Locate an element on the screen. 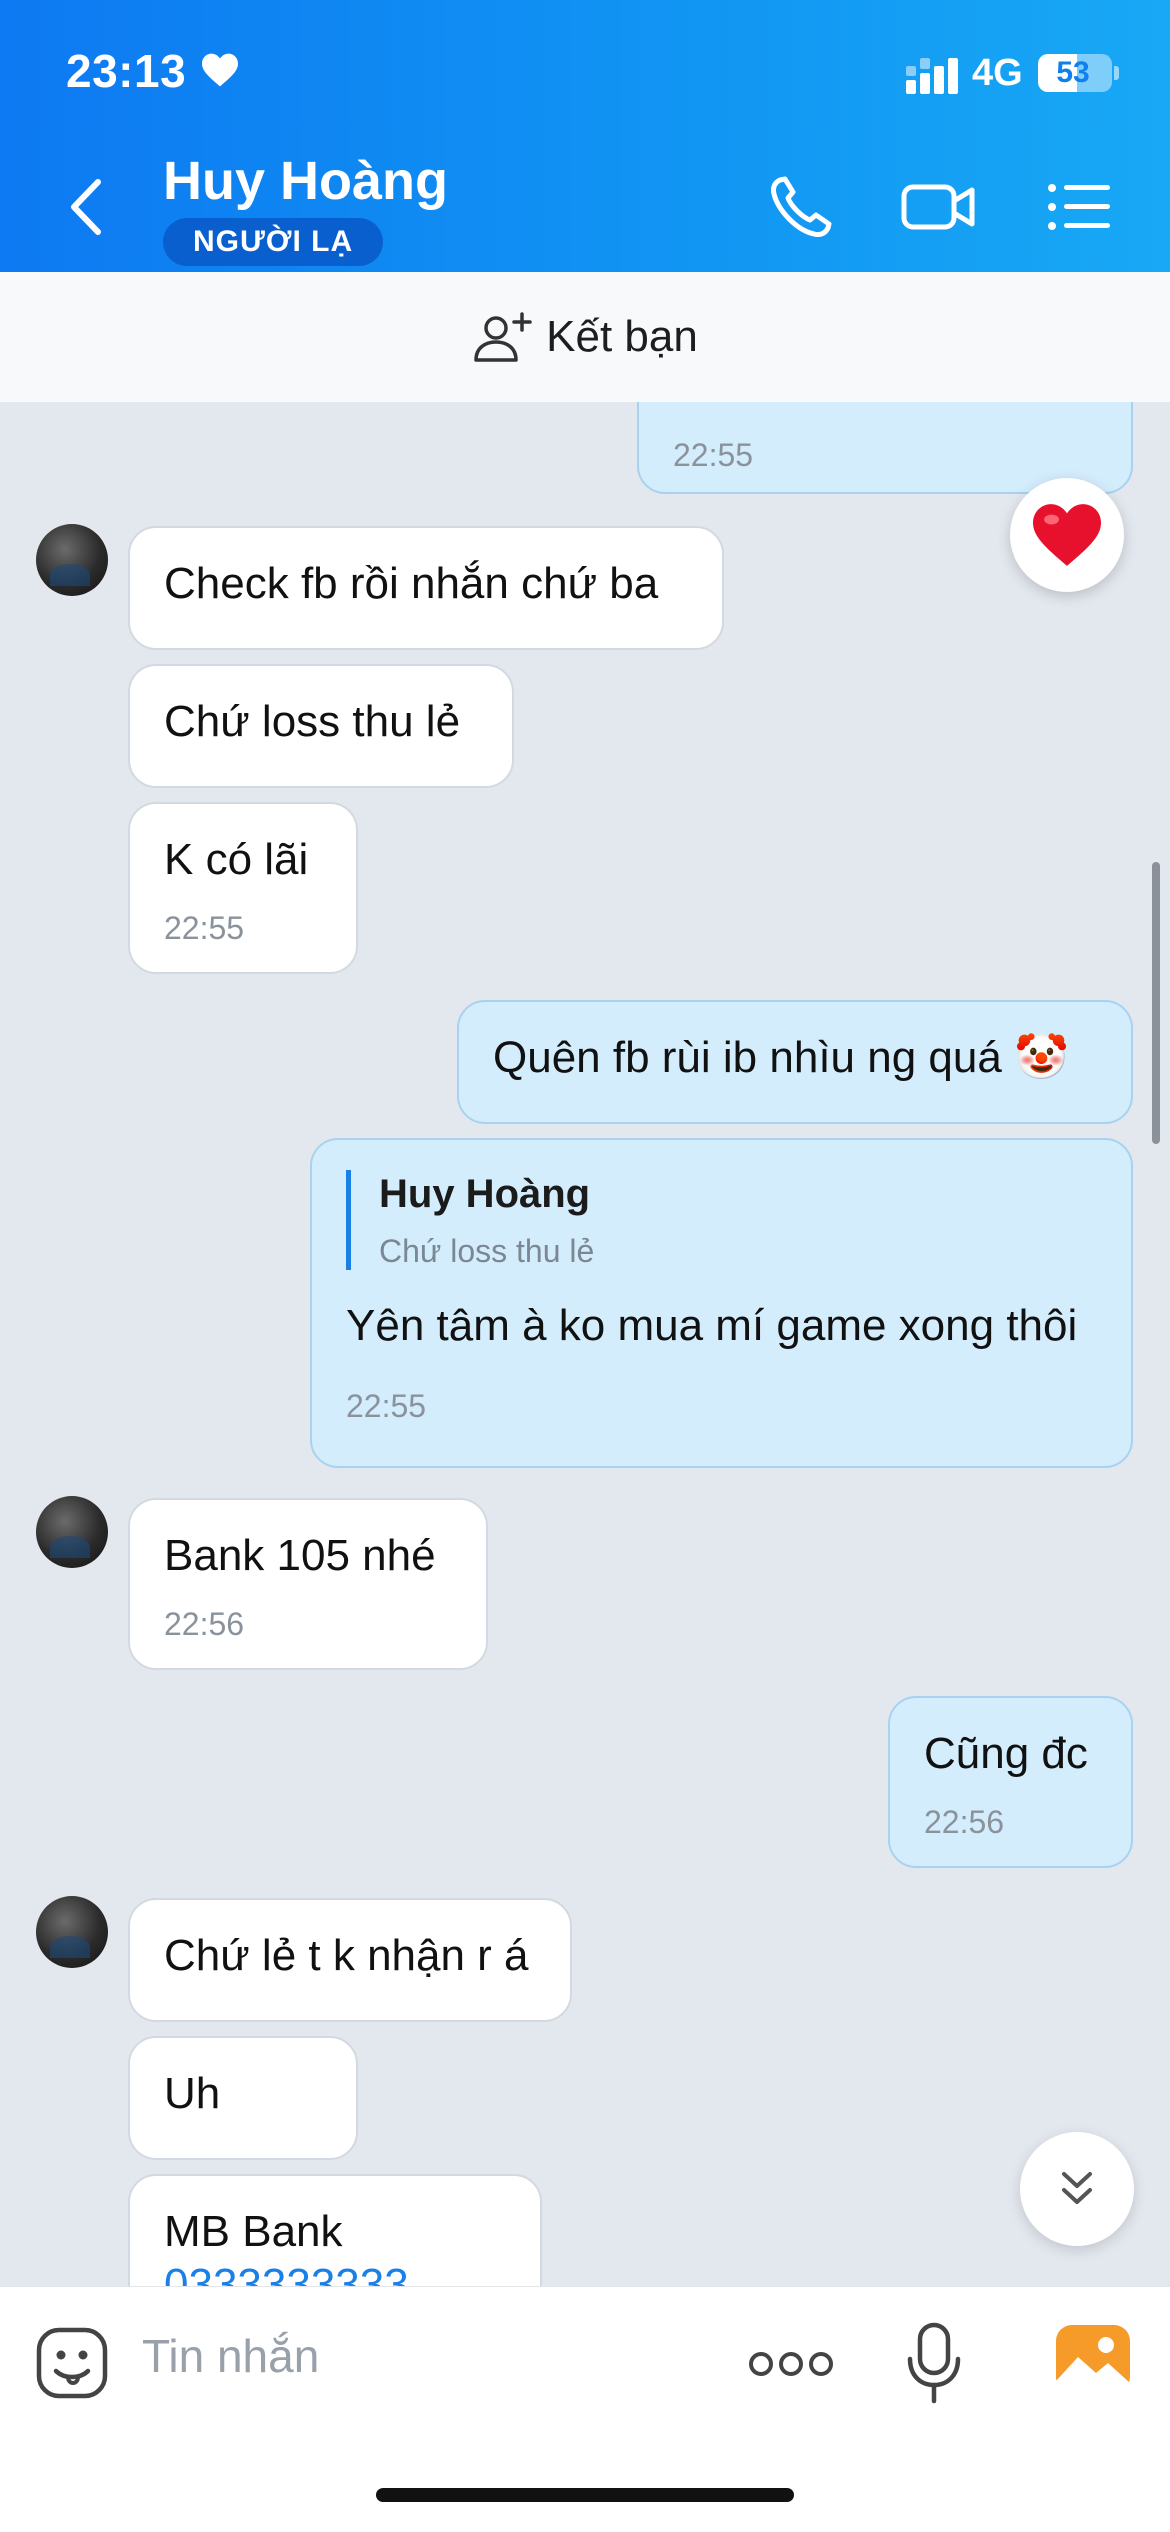 This screenshot has width=1170, height=2532. message-text: K có lãi is located at coordinates (236, 859).